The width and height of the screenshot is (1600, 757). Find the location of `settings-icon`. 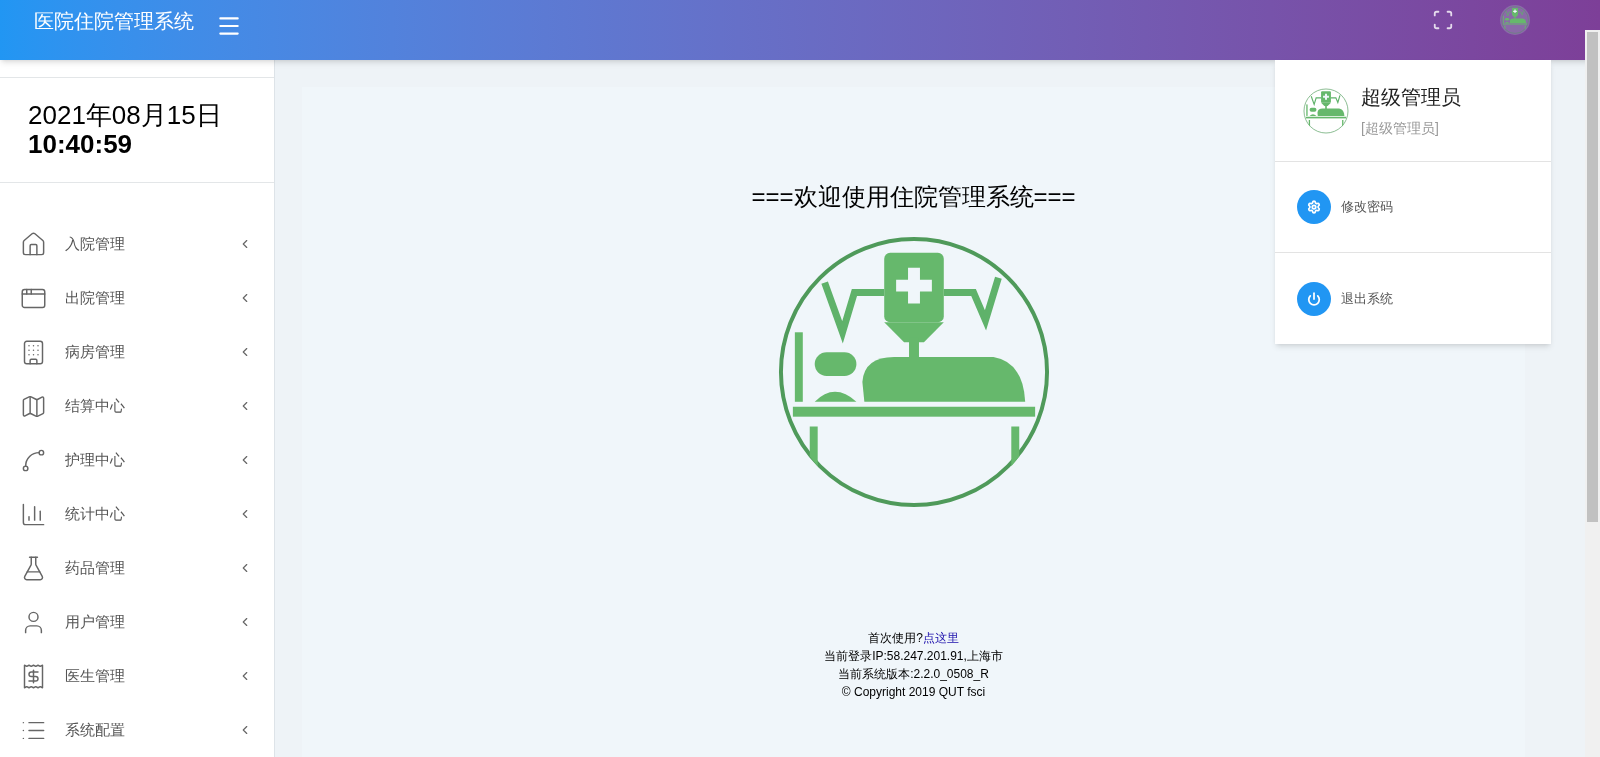

settings-icon is located at coordinates (1314, 207).